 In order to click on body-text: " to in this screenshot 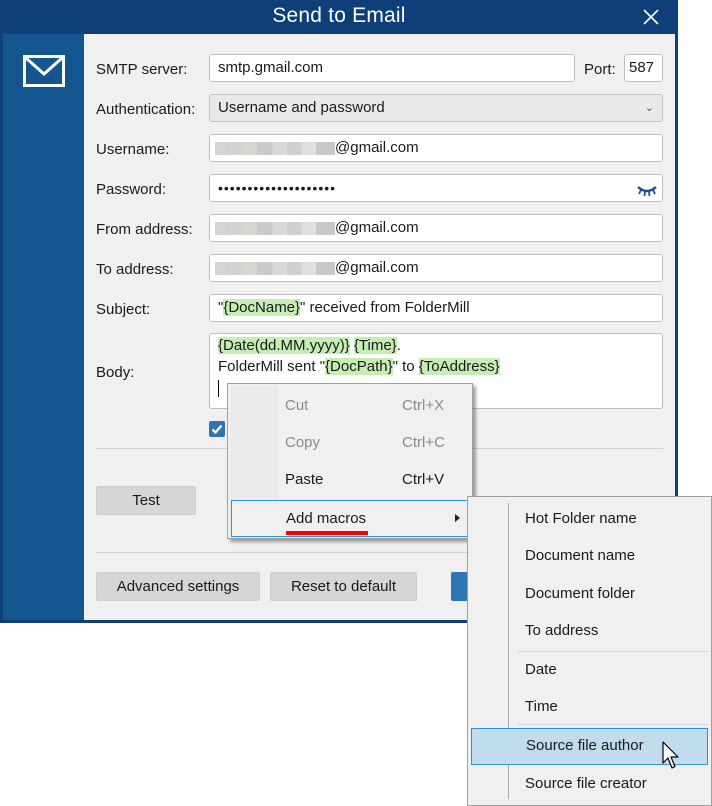, I will do `click(405, 366)`.